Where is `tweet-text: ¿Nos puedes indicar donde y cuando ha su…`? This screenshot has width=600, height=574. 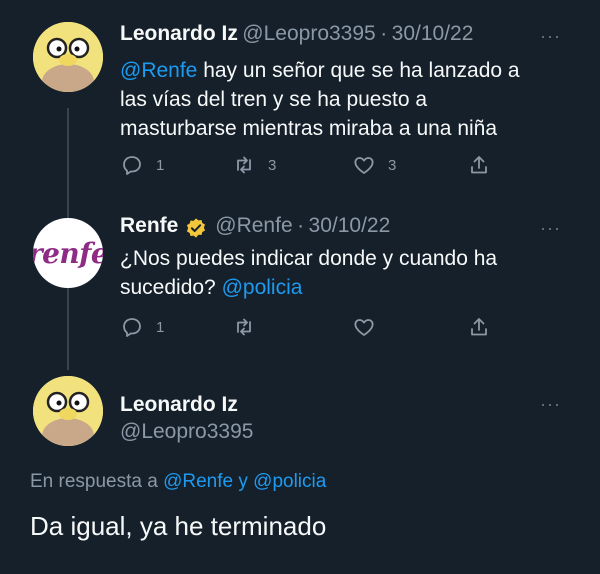 tweet-text: ¿Nos puedes indicar donde y cuando ha su… is located at coordinates (355, 273).